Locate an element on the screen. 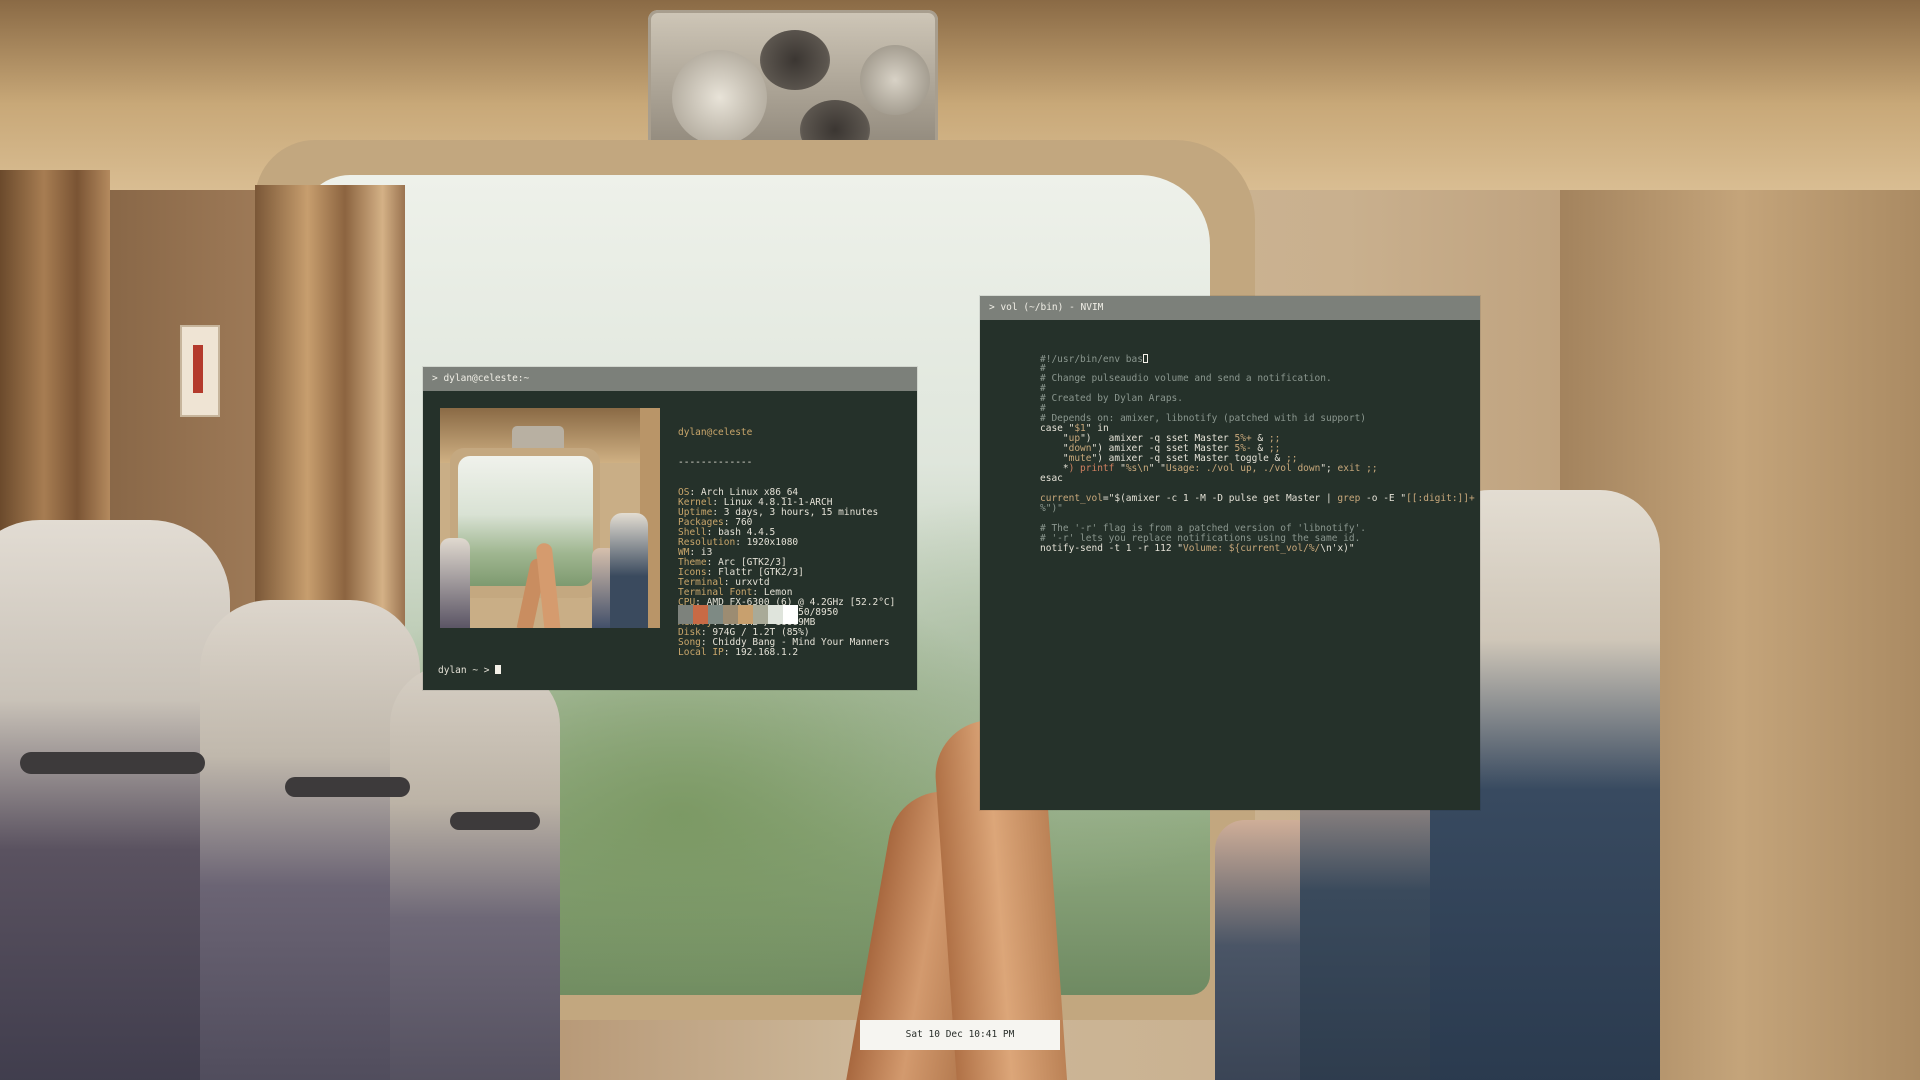  code-token: " " is located at coordinates (1157, 468).